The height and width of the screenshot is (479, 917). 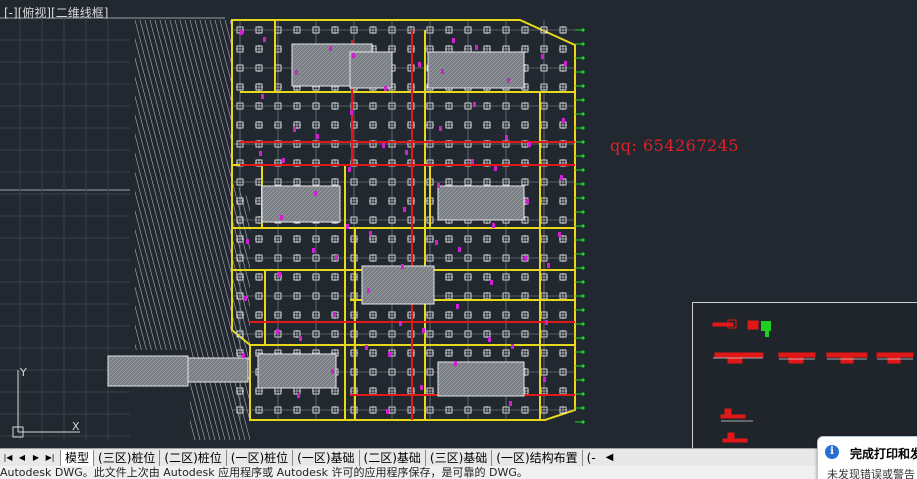 What do you see at coordinates (813, 381) in the screenshot?
I see `detail-sketches` at bounding box center [813, 381].